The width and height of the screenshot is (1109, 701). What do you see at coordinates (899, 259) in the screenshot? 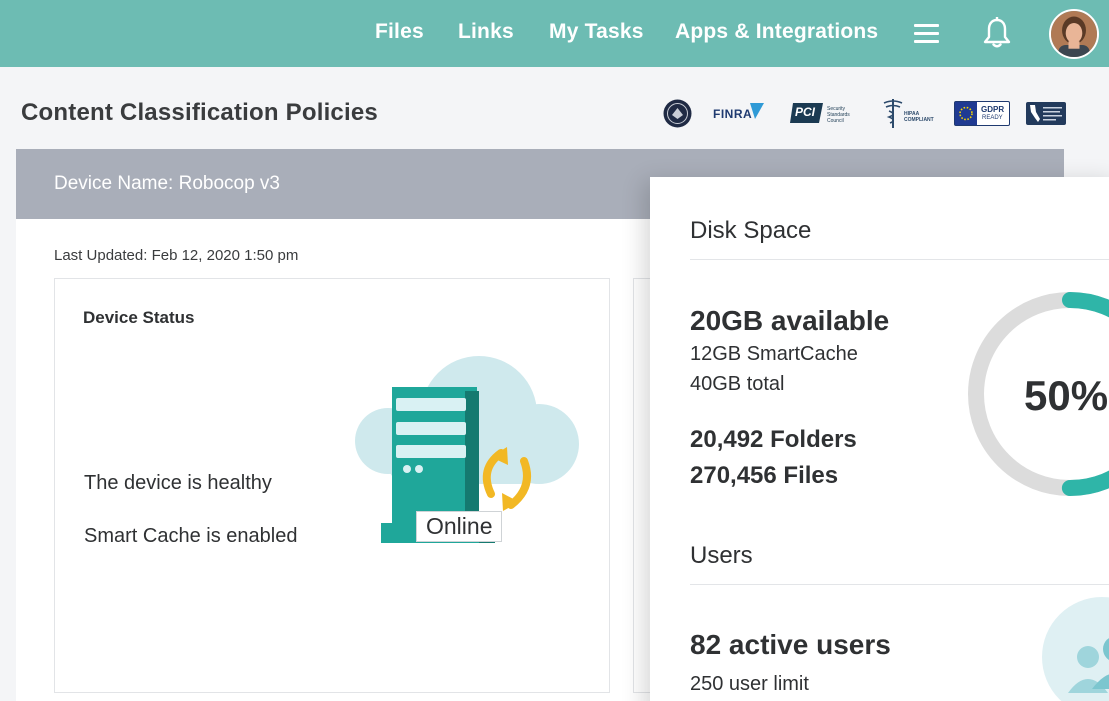
I see `disk-divider` at bounding box center [899, 259].